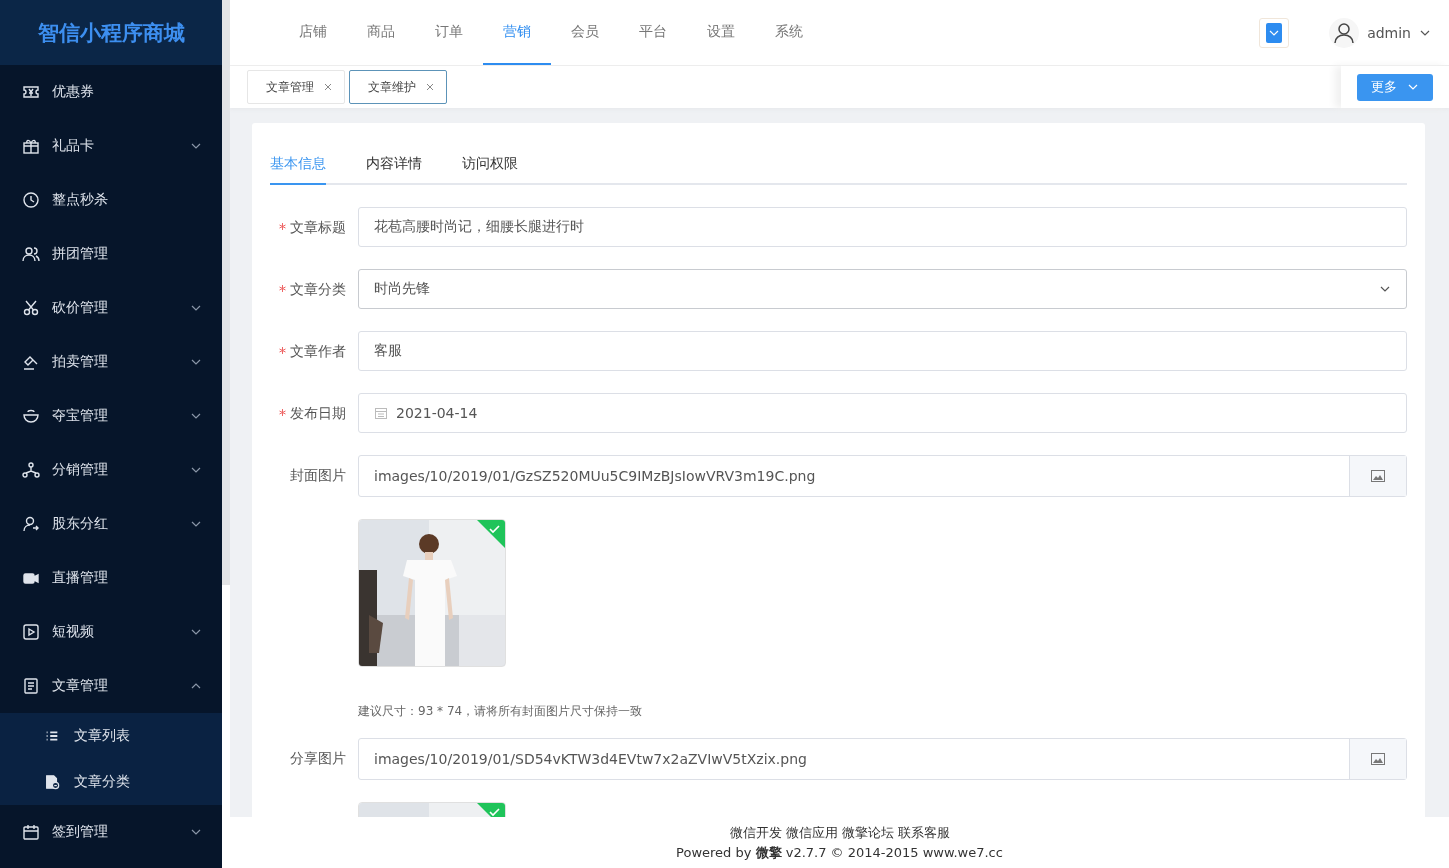 This screenshot has height=868, width=1449. What do you see at coordinates (318, 758) in the screenshot?
I see `field-label: 分享图片` at bounding box center [318, 758].